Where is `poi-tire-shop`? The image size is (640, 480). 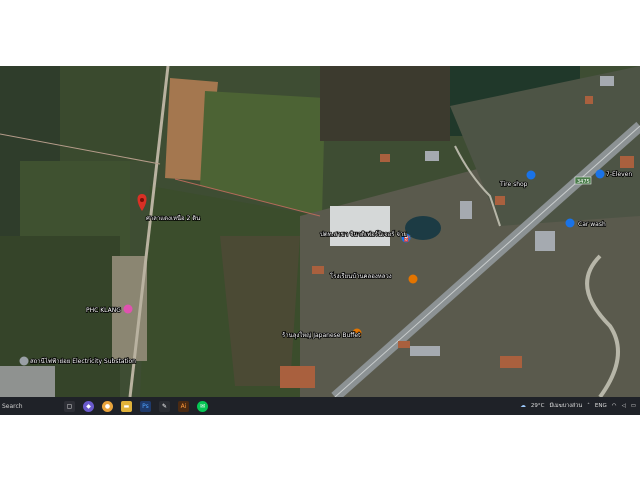
poi-tire-shop is located at coordinates (531, 175).